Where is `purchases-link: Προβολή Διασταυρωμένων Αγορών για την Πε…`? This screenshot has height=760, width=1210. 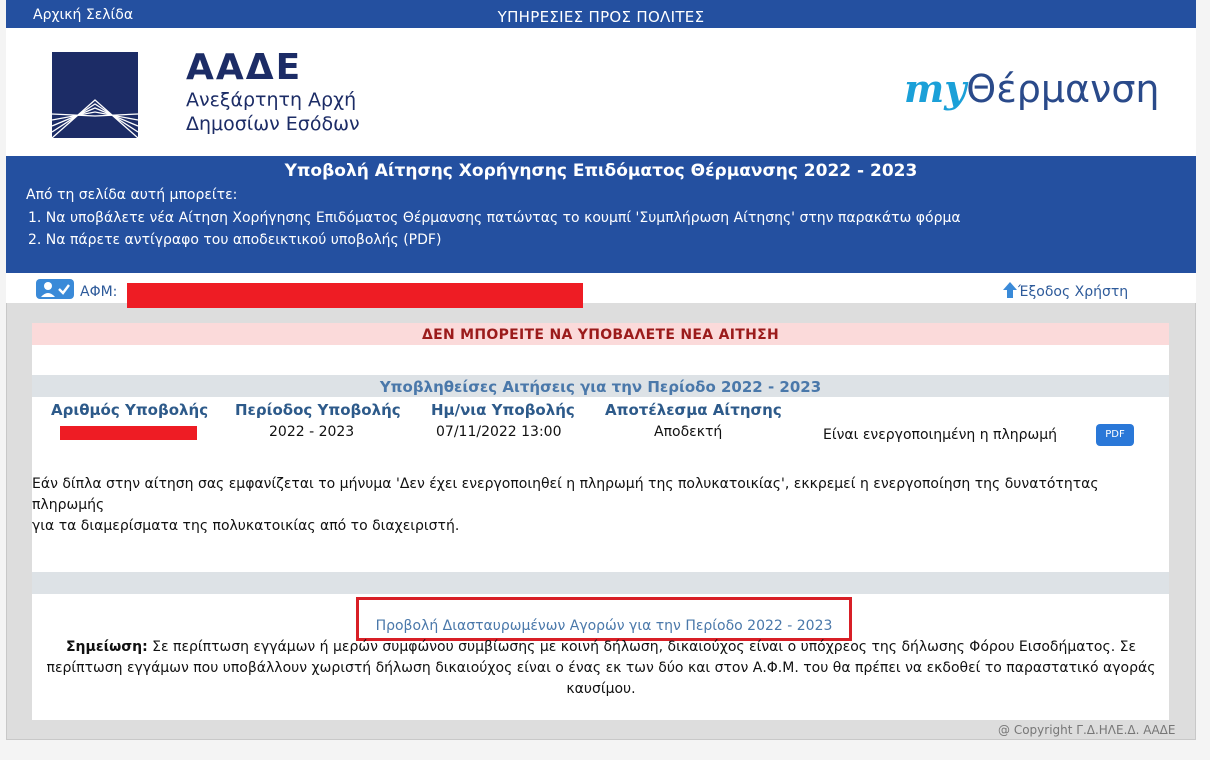 purchases-link: Προβολή Διασταυρωμένων Αγορών για την Πε… is located at coordinates (604, 619).